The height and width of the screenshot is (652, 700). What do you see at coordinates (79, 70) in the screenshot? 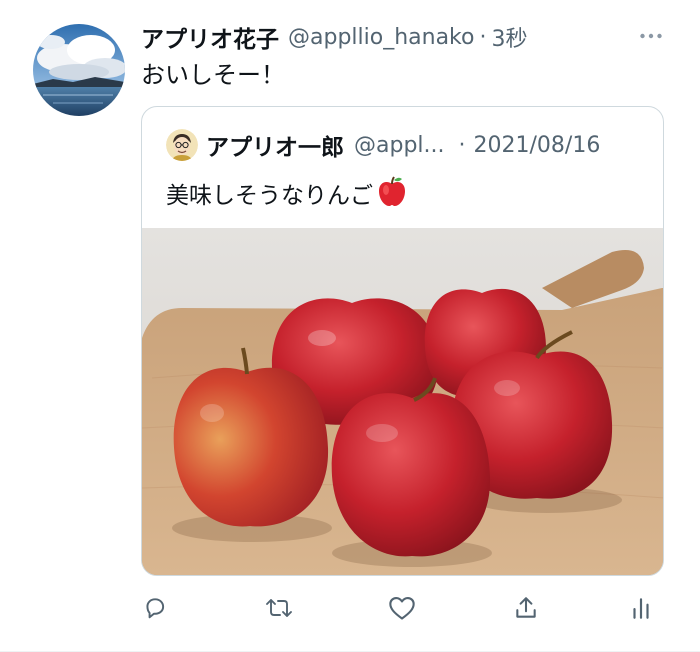
I see `author-avatar` at bounding box center [79, 70].